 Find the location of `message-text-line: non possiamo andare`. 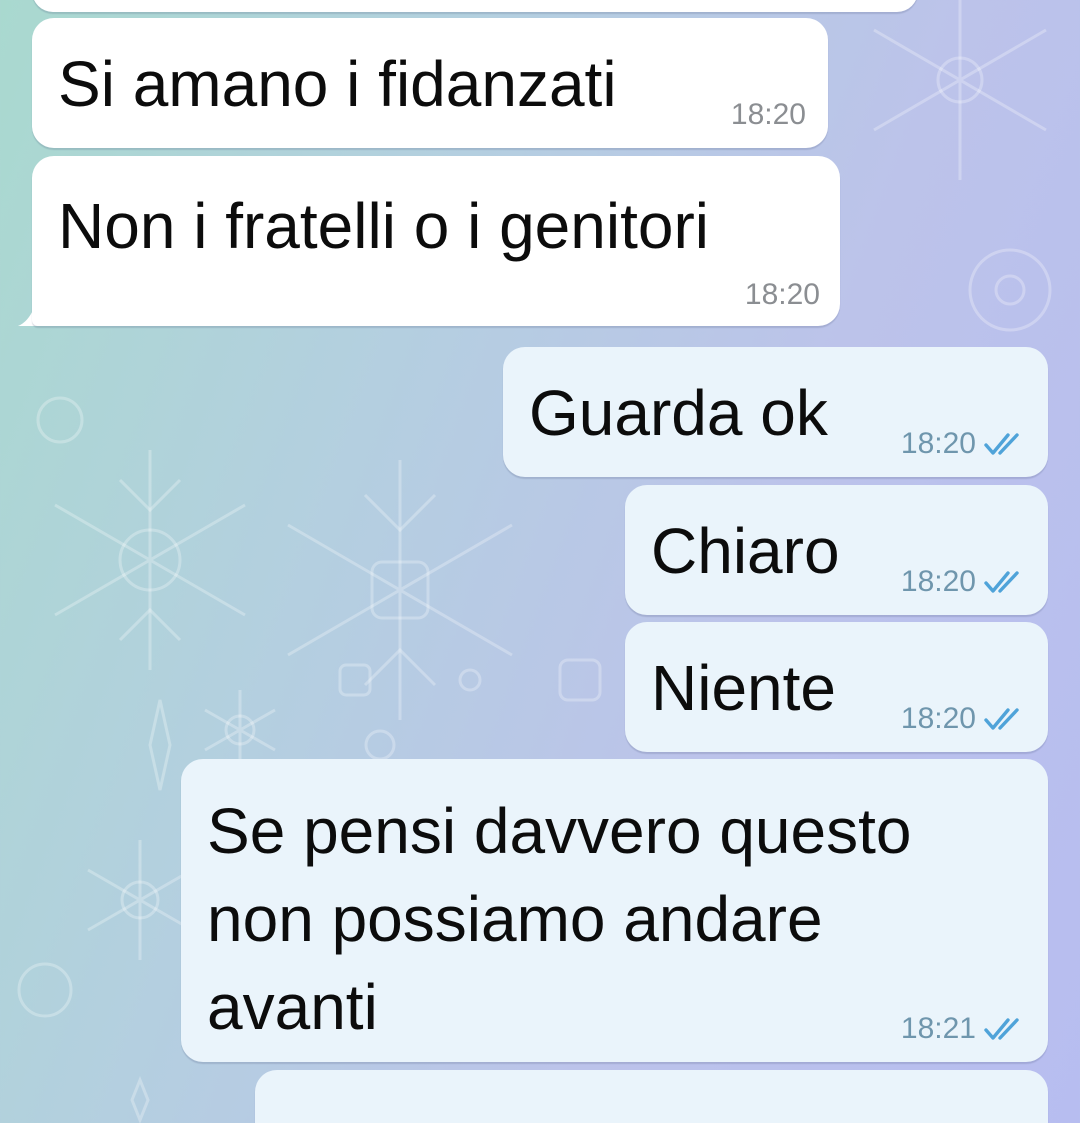

message-text-line: non possiamo andare is located at coordinates (515, 919).